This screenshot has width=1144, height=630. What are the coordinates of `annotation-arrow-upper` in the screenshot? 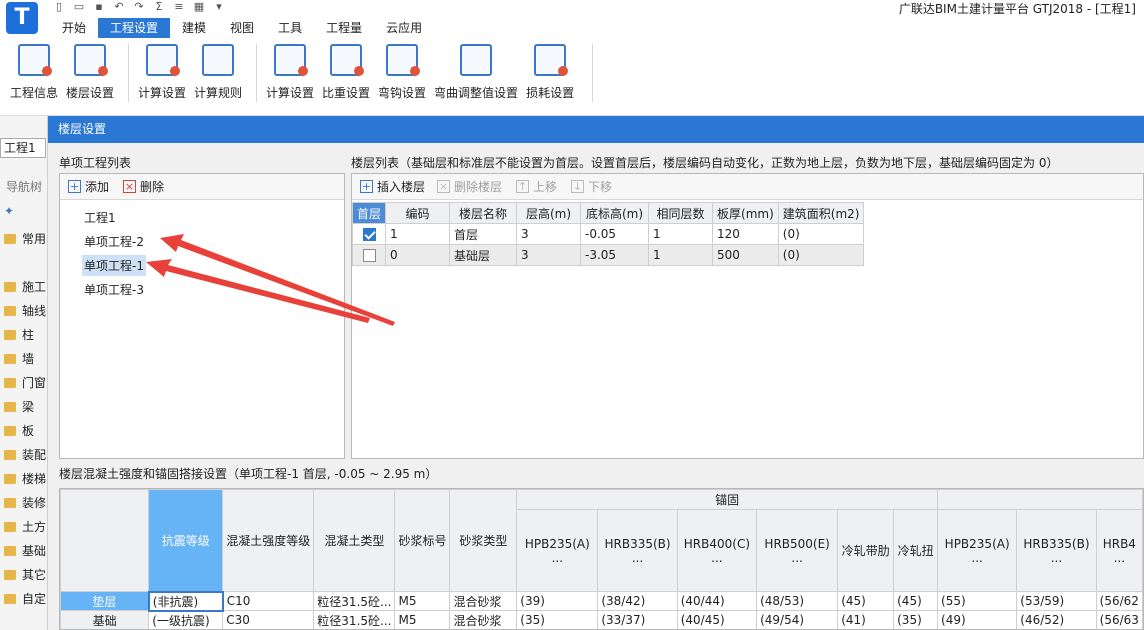 It's located at (277, 280).